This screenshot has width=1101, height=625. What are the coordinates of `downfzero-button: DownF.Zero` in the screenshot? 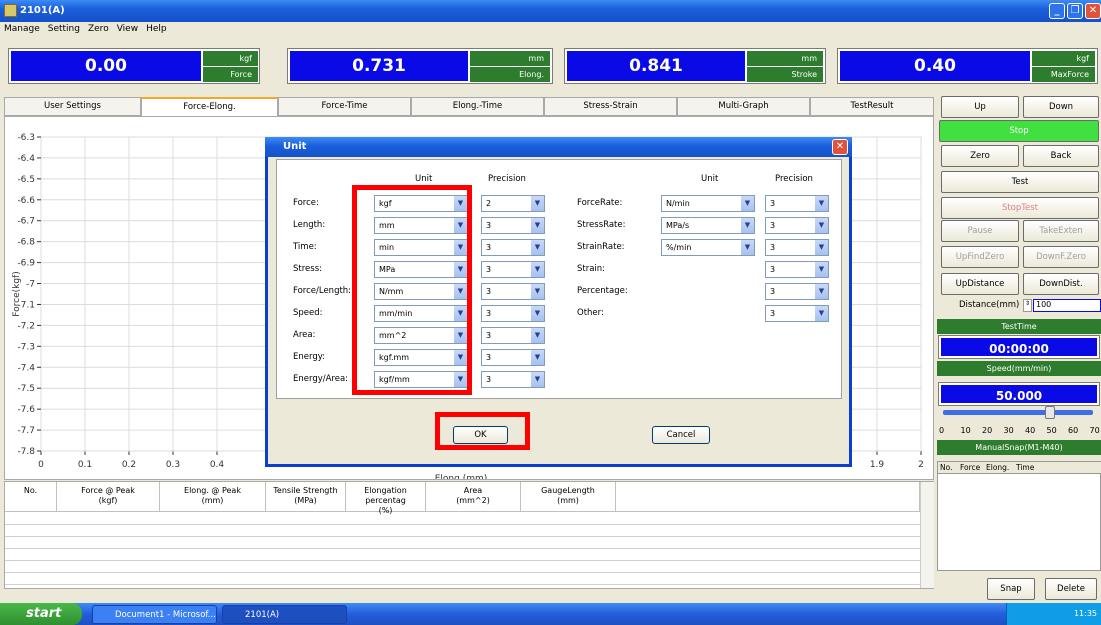 It's located at (1061, 257).